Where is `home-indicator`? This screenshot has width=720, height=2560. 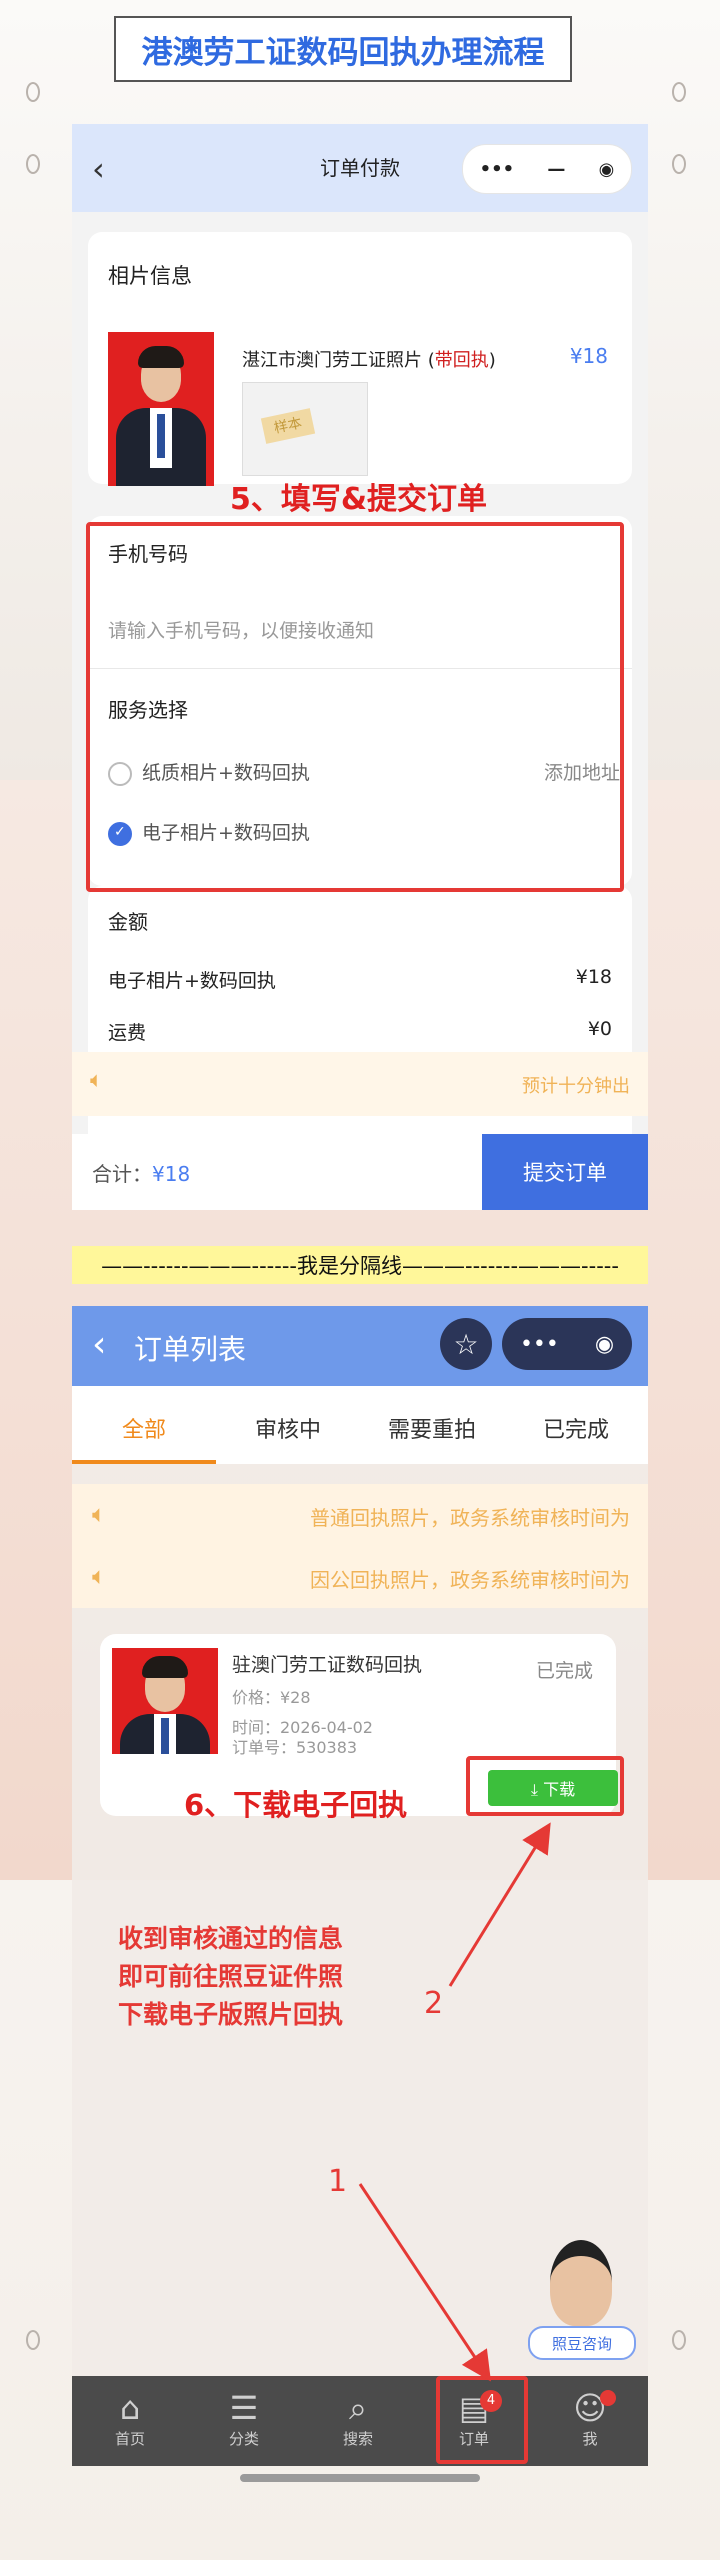 home-indicator is located at coordinates (360, 2478).